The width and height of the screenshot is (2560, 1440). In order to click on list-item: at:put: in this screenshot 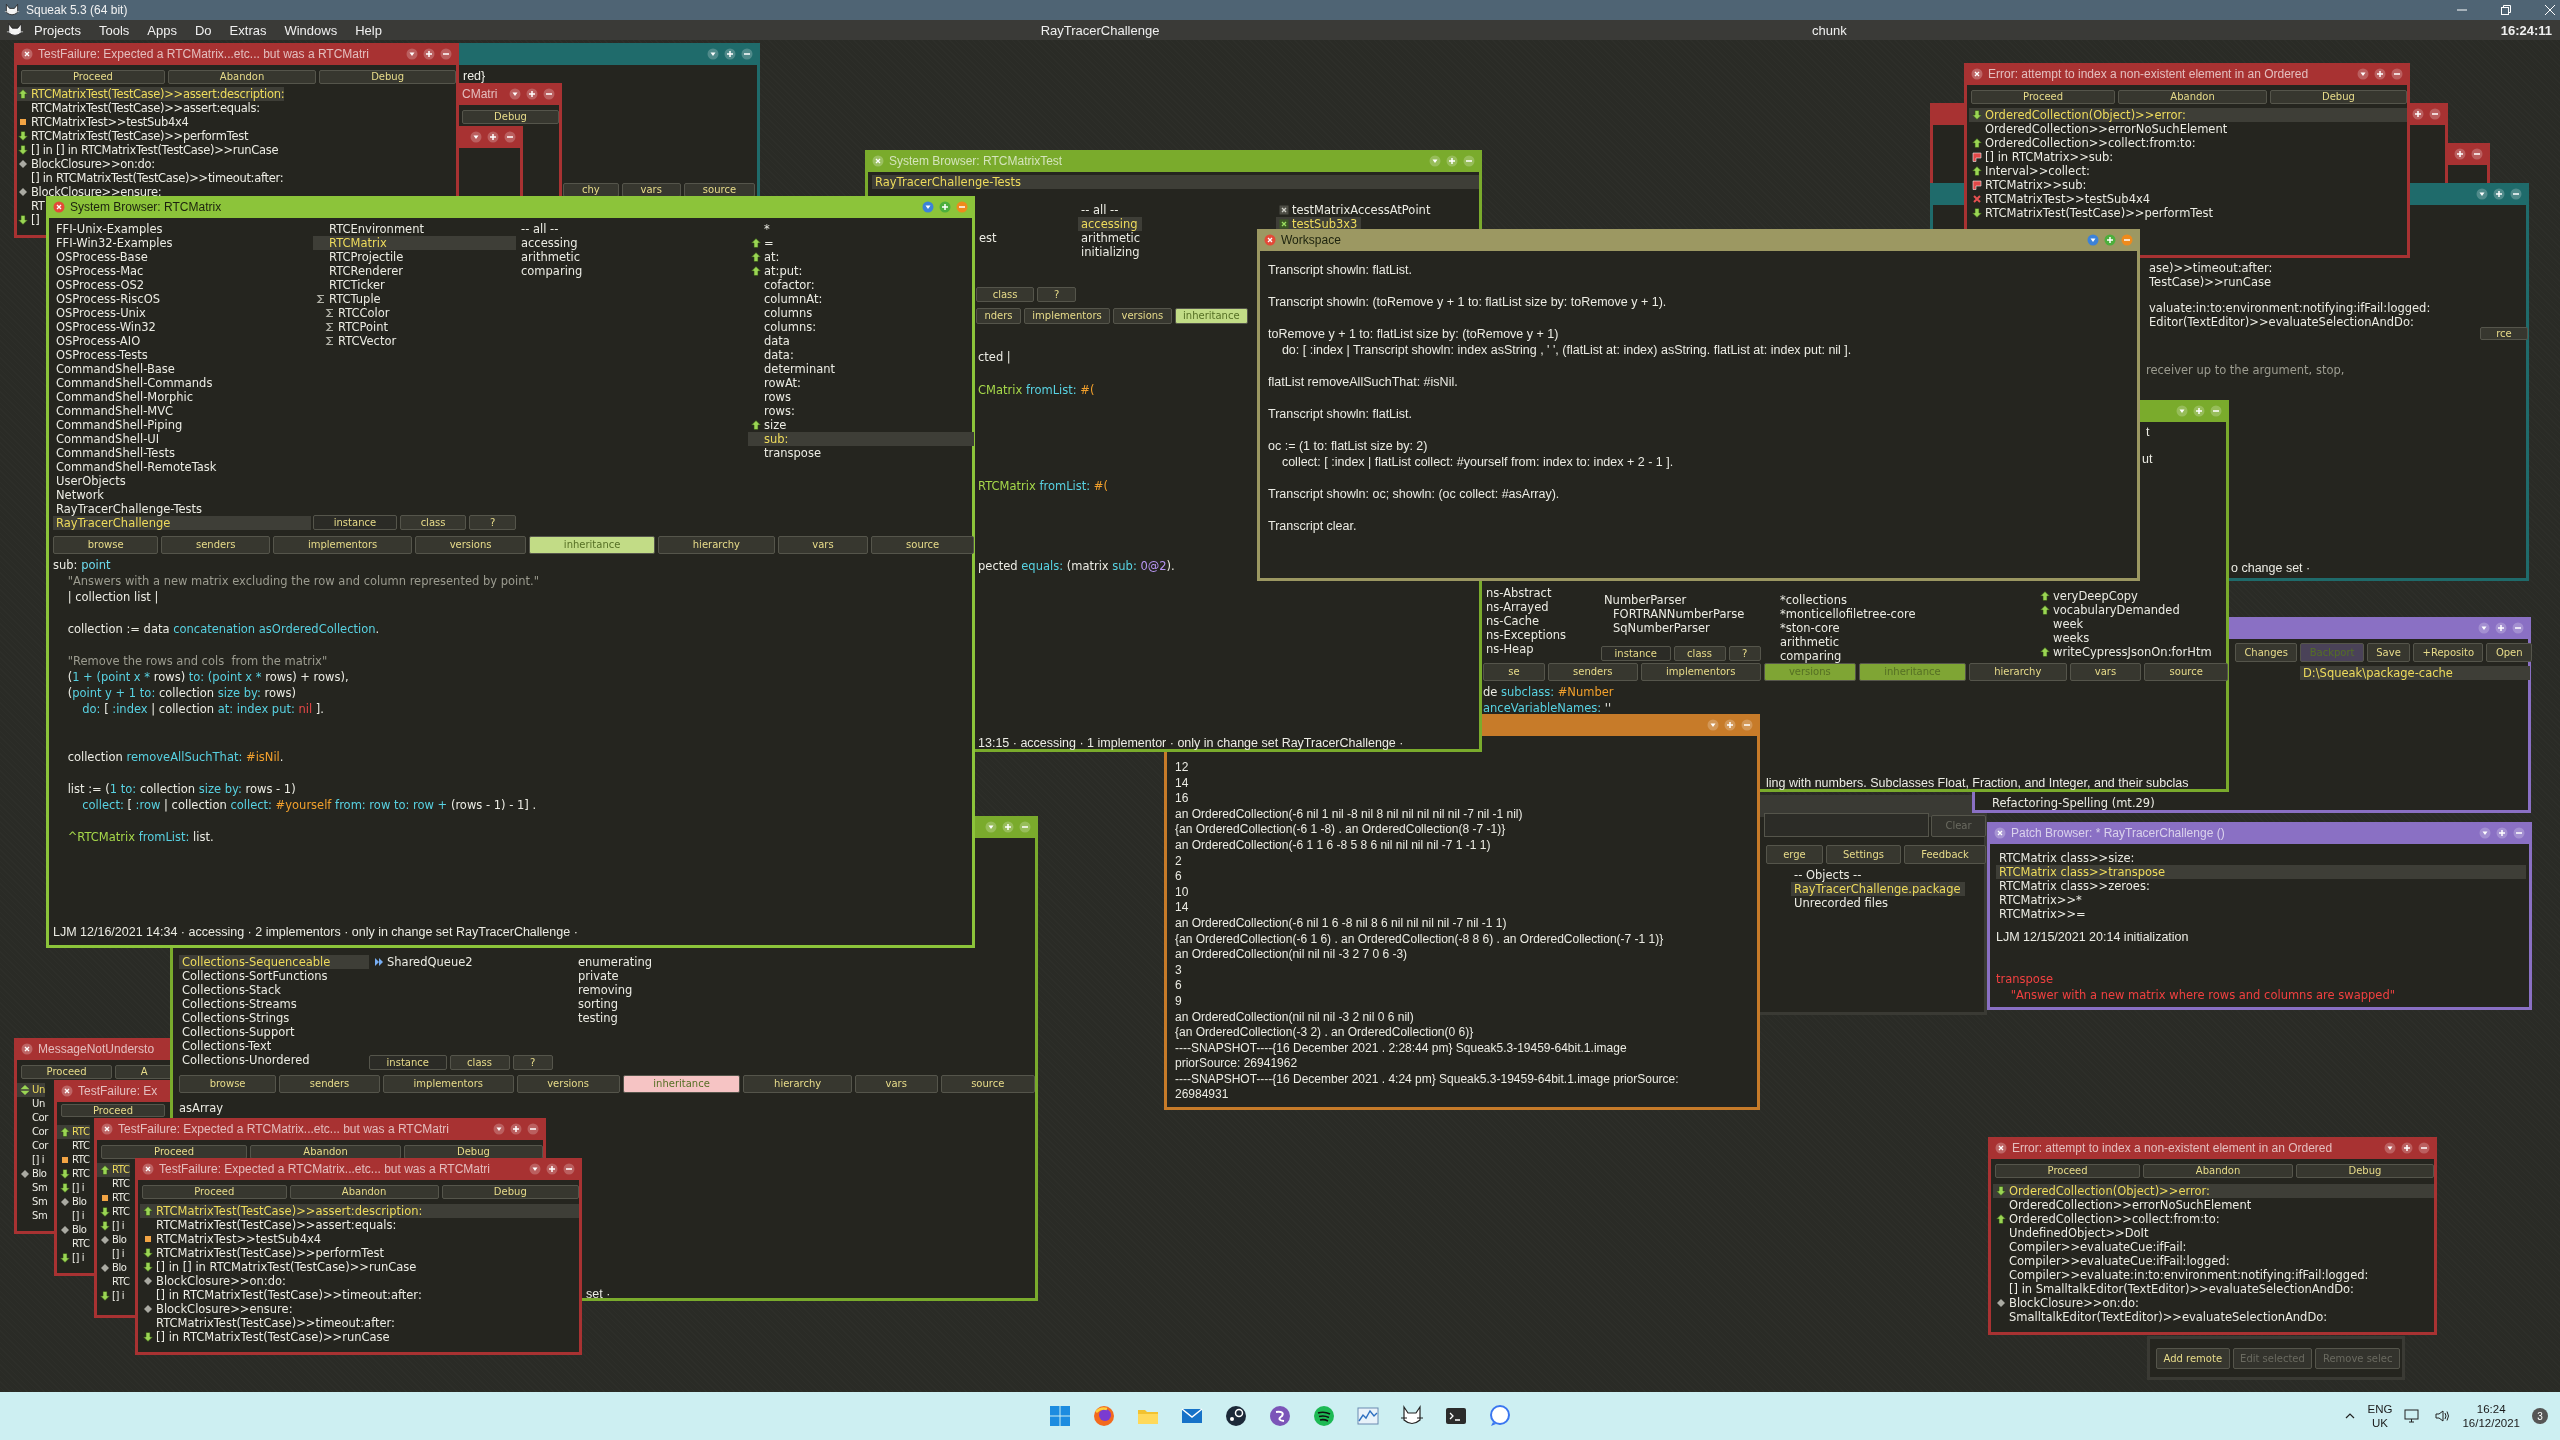, I will do `click(861, 271)`.